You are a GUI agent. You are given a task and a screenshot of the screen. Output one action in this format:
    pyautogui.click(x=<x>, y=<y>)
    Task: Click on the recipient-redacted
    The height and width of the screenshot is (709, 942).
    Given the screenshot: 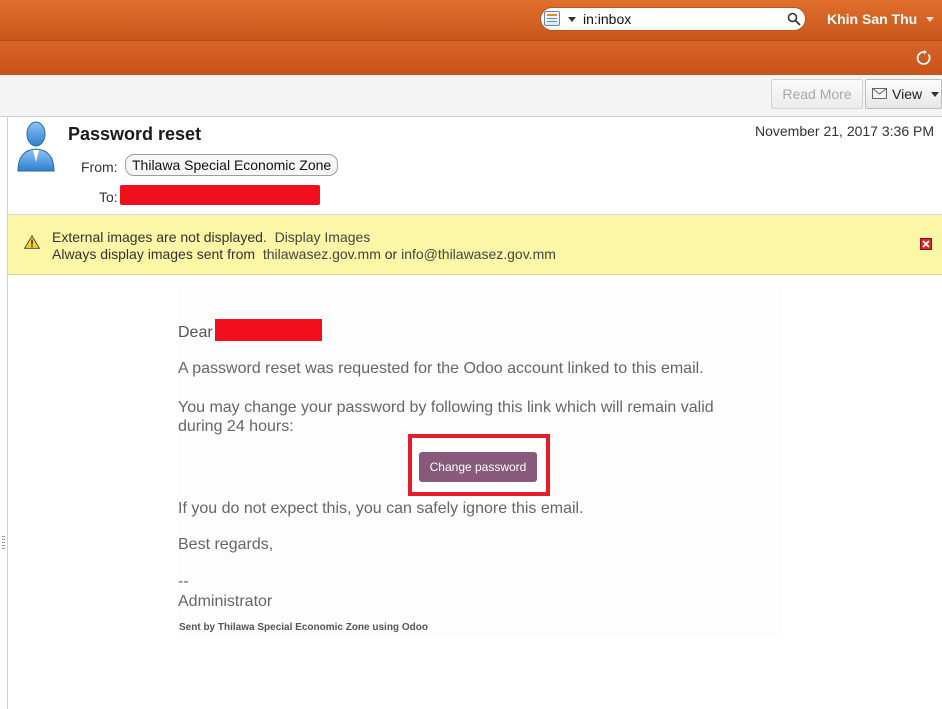 What is the action you would take?
    pyautogui.click(x=220, y=195)
    